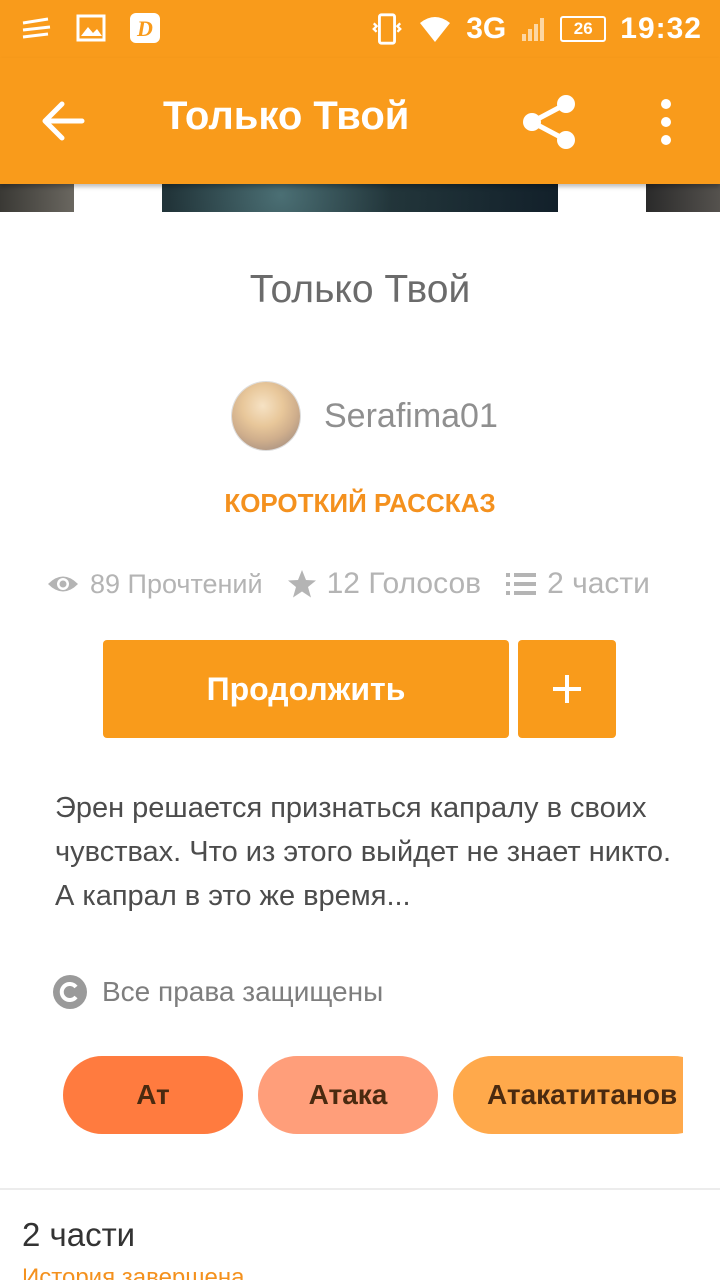 The image size is (720, 1280). I want to click on status-right-icons: 3G 26 19:32, so click(536, 29).